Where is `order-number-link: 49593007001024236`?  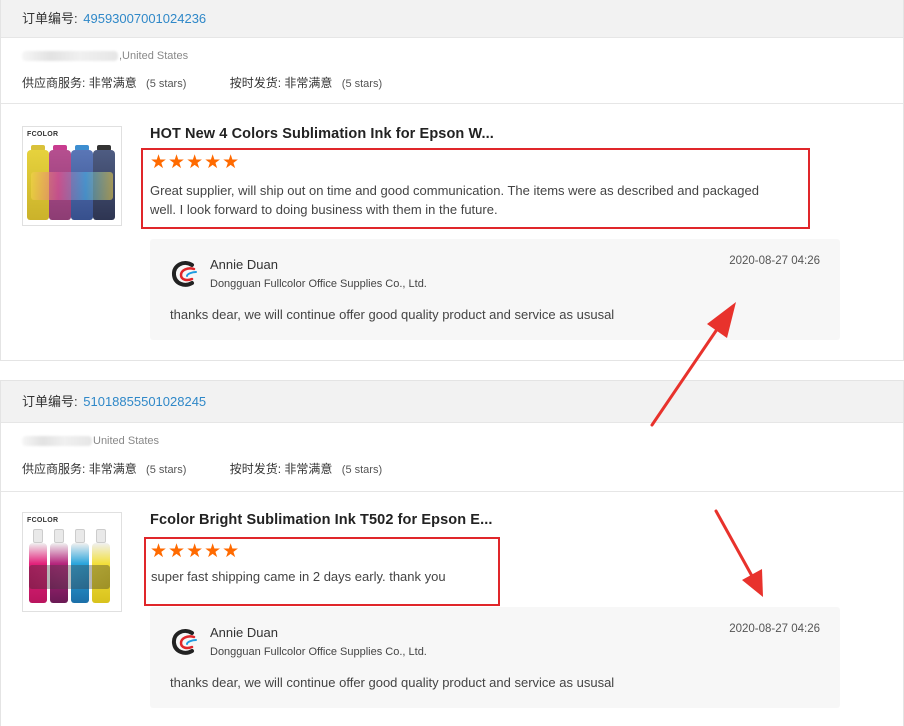 order-number-link: 49593007001024236 is located at coordinates (144, 18).